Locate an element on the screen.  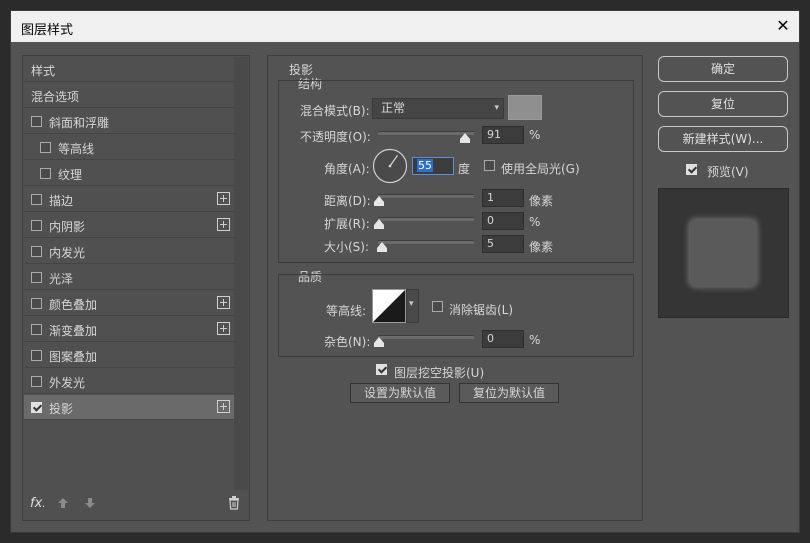
style-item-label: 内发光 is located at coordinates (67, 253).